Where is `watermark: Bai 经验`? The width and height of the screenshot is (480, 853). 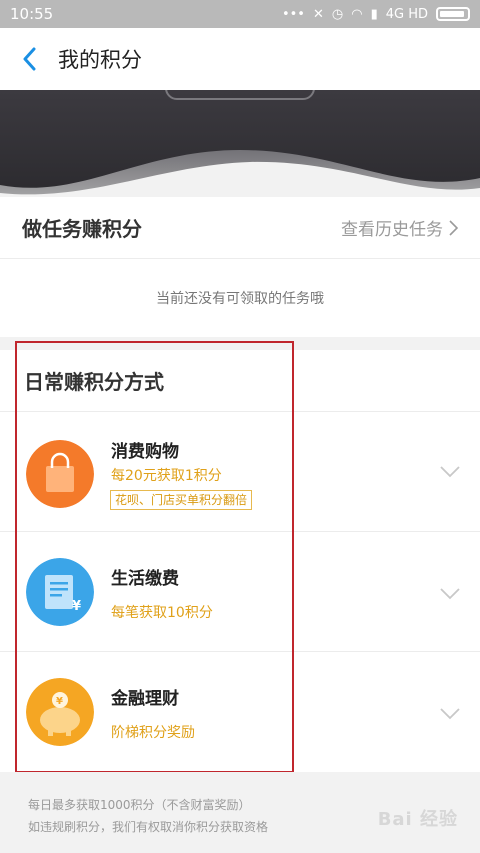 watermark: Bai 经验 is located at coordinates (417, 819).